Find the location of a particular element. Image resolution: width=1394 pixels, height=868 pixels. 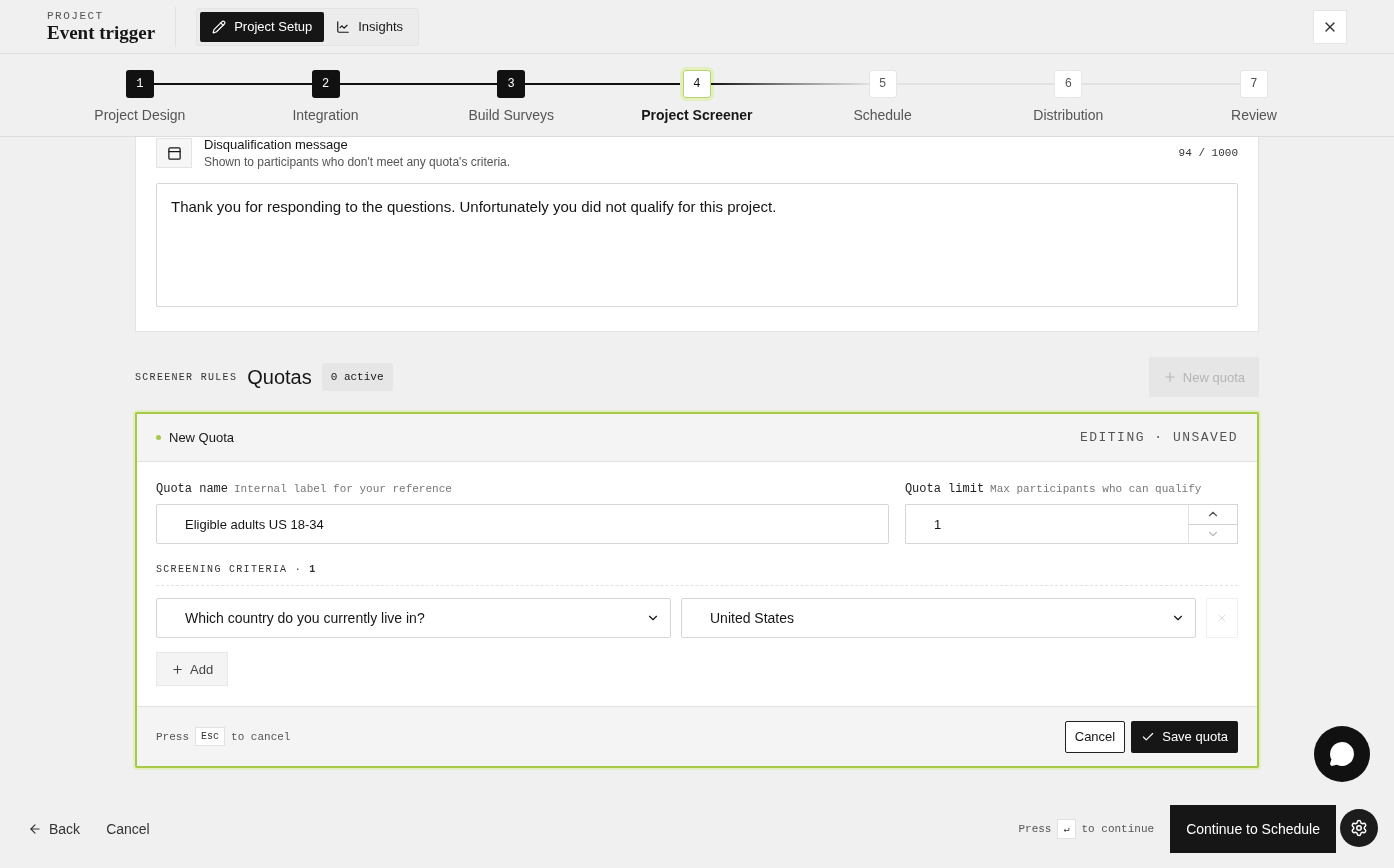

view-tab: Insights is located at coordinates (369, 26).